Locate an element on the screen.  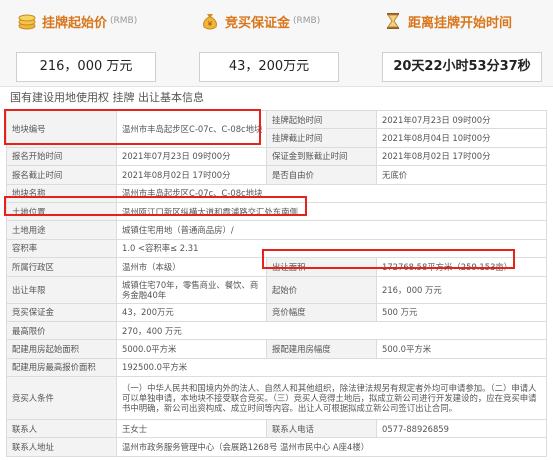
table-row: 土地用途 城镇住宅用地（普通商品房）/ is located at coordinates (276, 230).